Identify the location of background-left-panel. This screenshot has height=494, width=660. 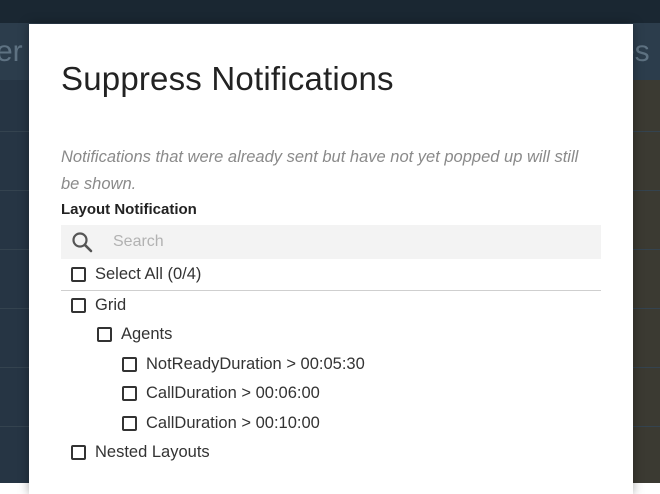
(15, 281).